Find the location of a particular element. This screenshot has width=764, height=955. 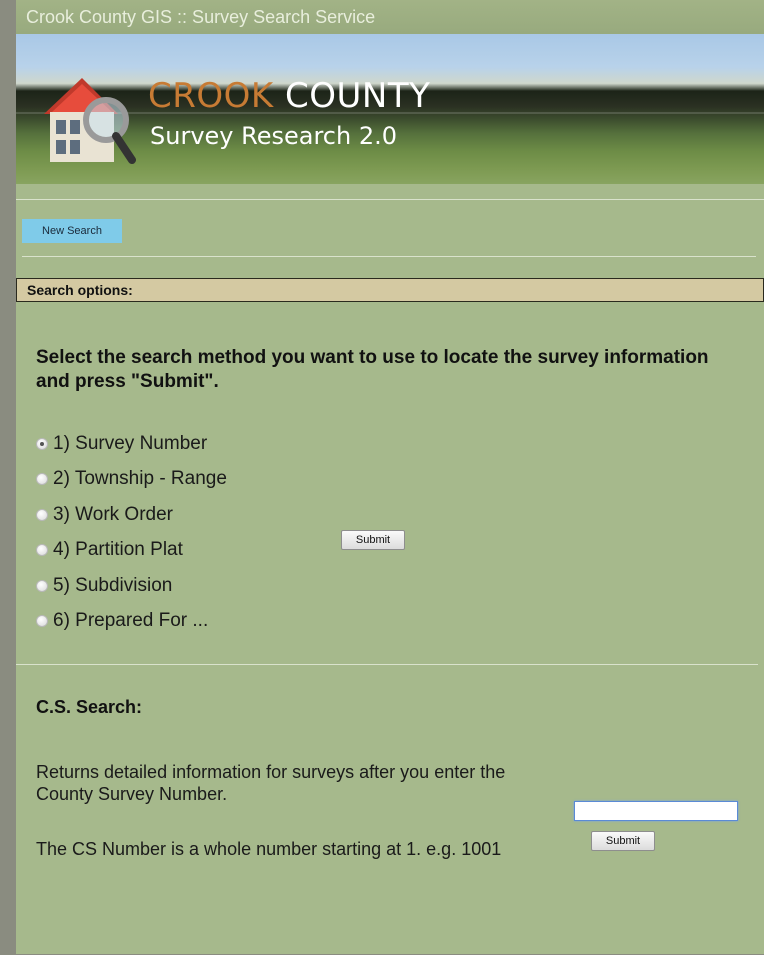

radio-township-range: 2) Township - Range is located at coordinates (131, 480).